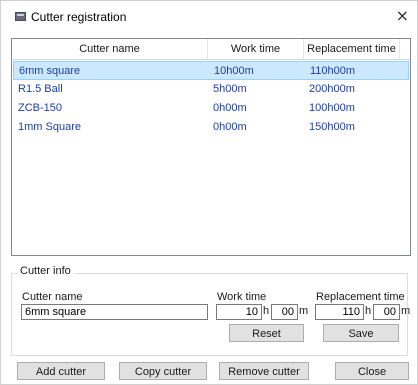 This screenshot has height=385, width=418. Describe the element at coordinates (332, 89) in the screenshot. I see `cell-replacement-time: 200h00m` at that location.